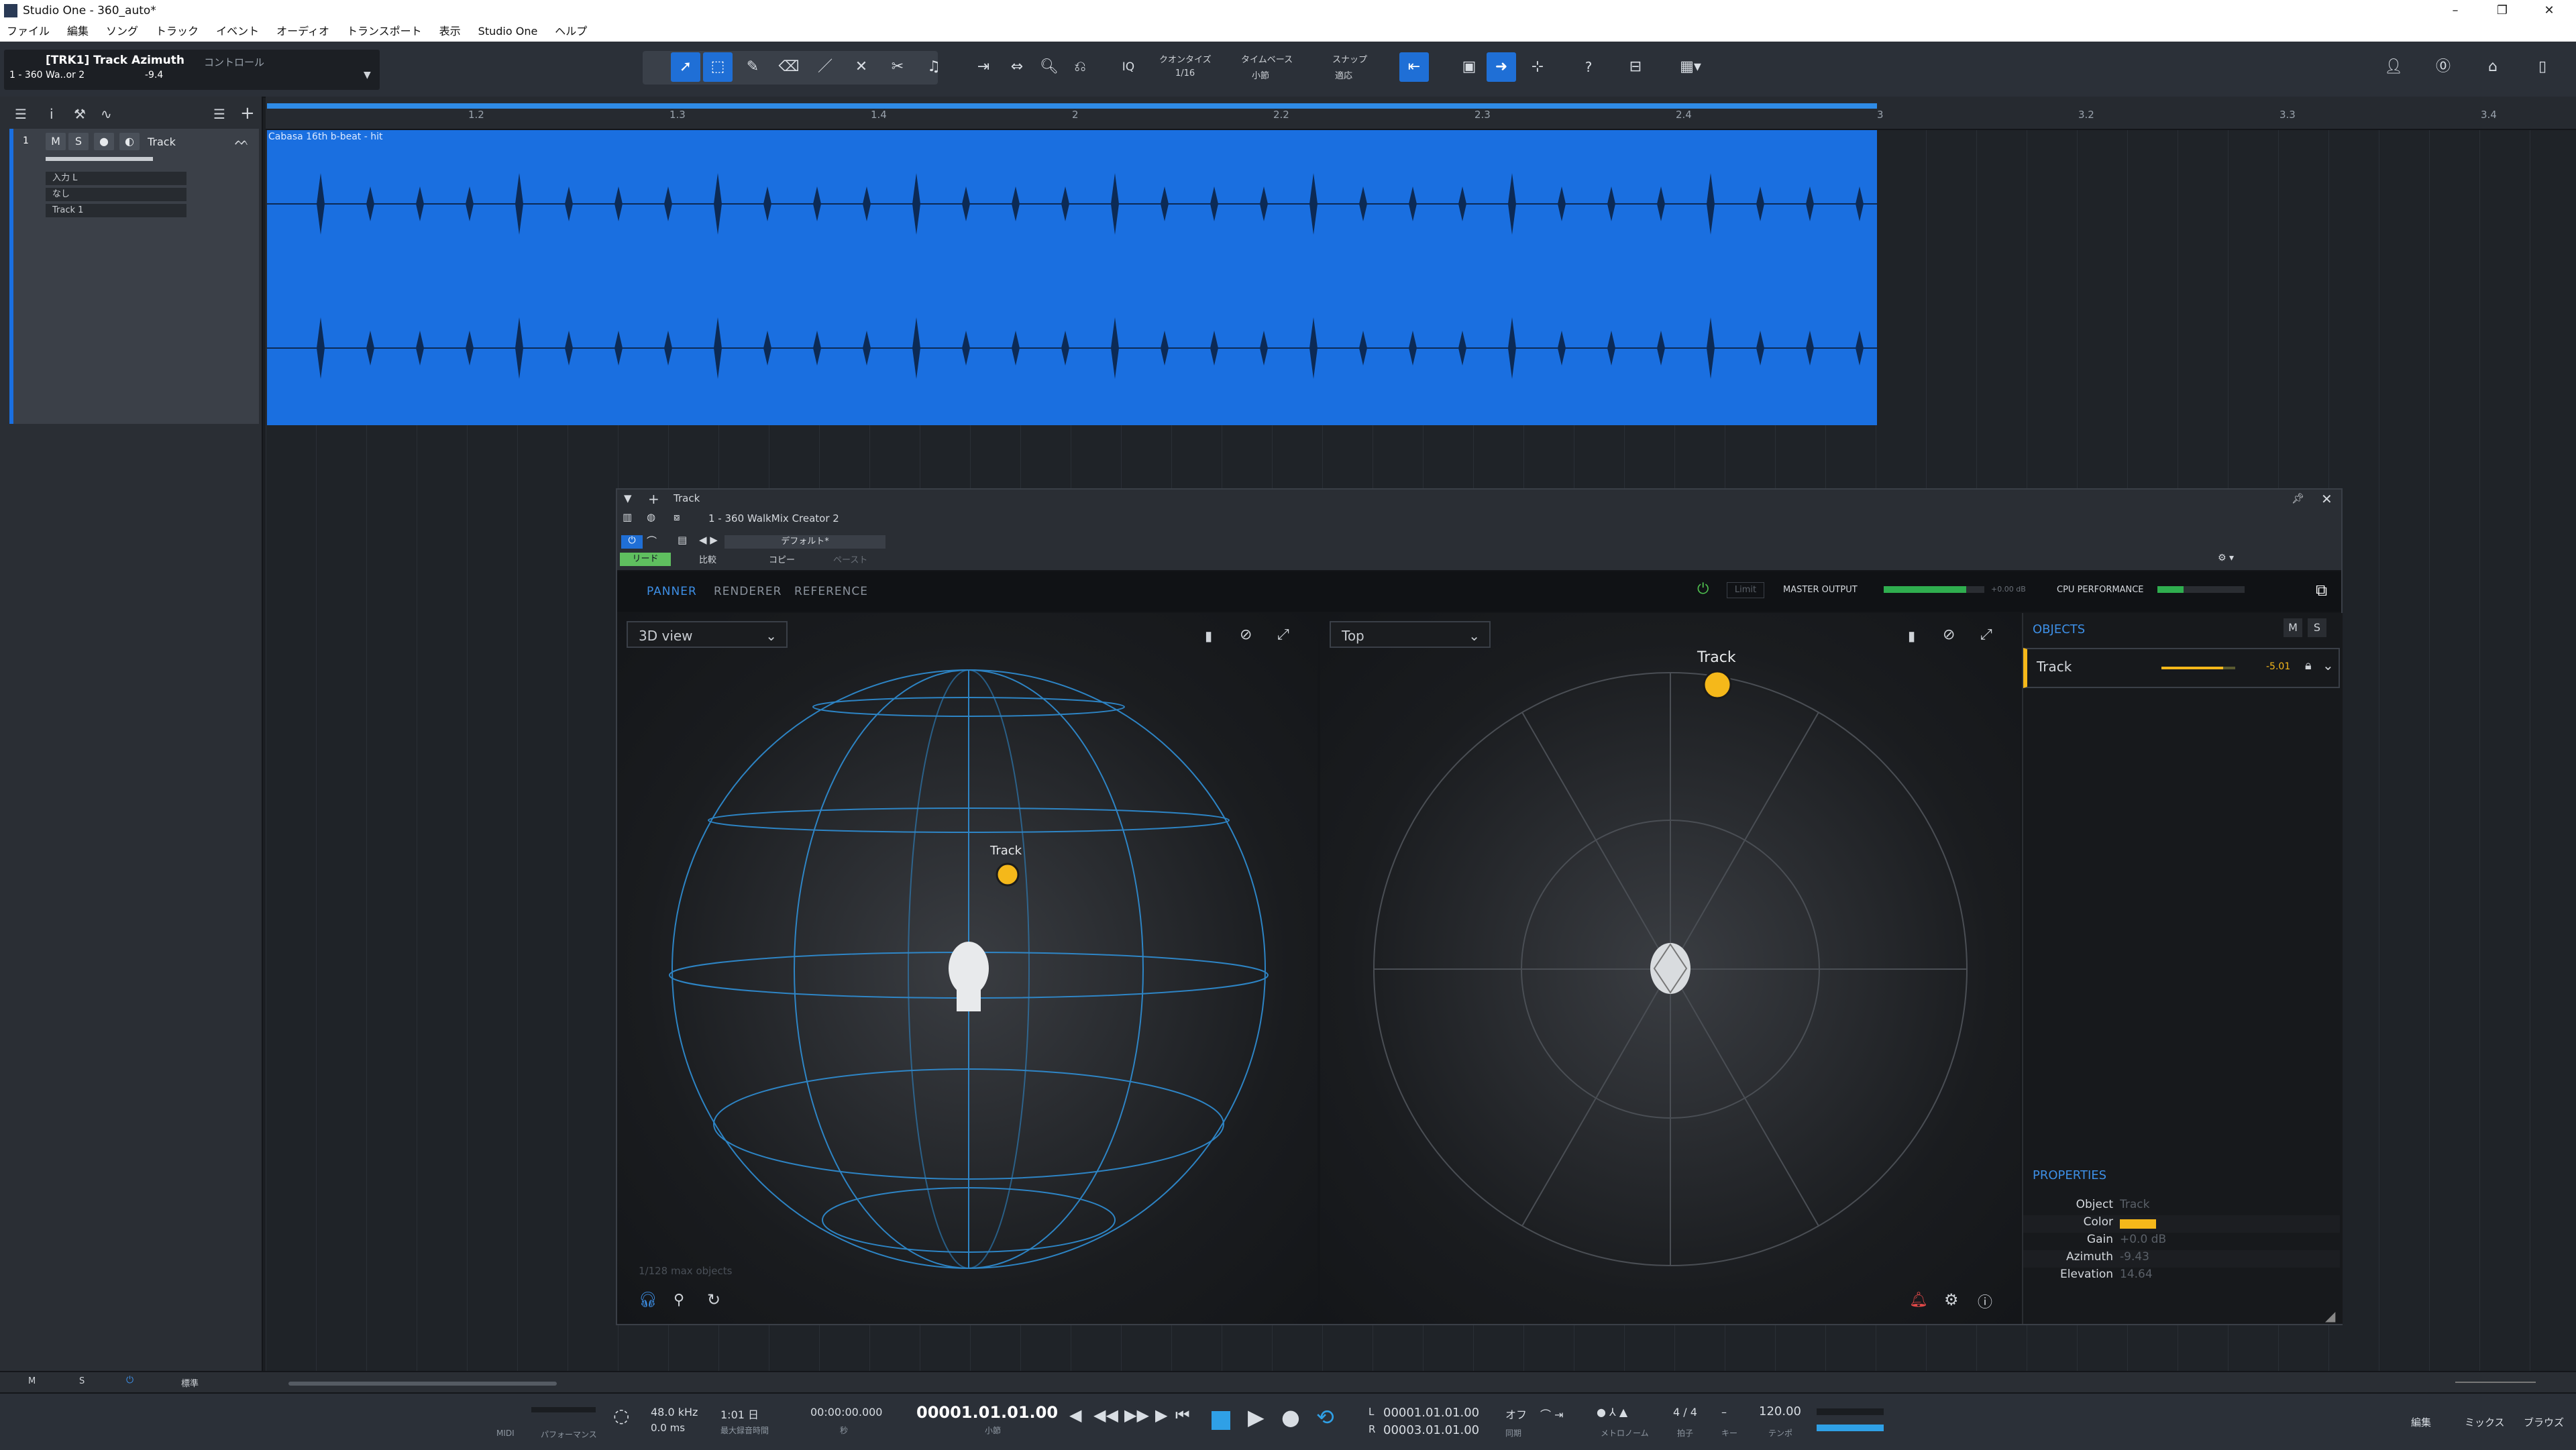  I want to click on prop-gain-value: +0.0 dB, so click(2143, 1239).